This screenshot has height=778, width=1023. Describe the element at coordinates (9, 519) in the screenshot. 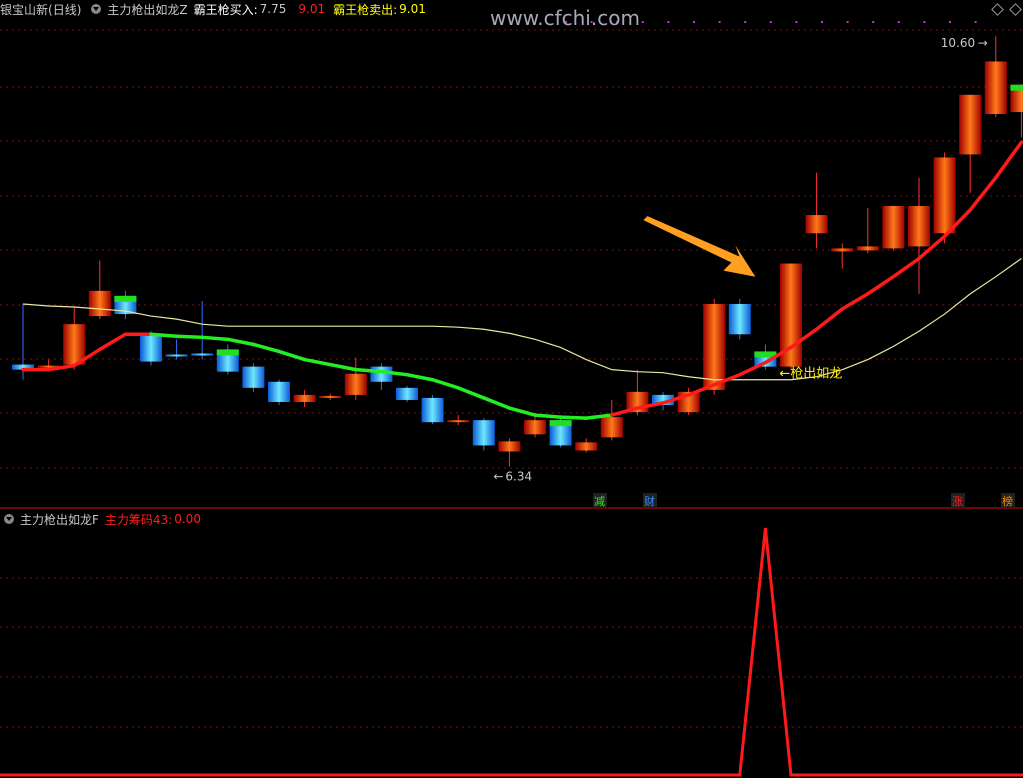

I see `sub-indicator-menu-icon` at that location.